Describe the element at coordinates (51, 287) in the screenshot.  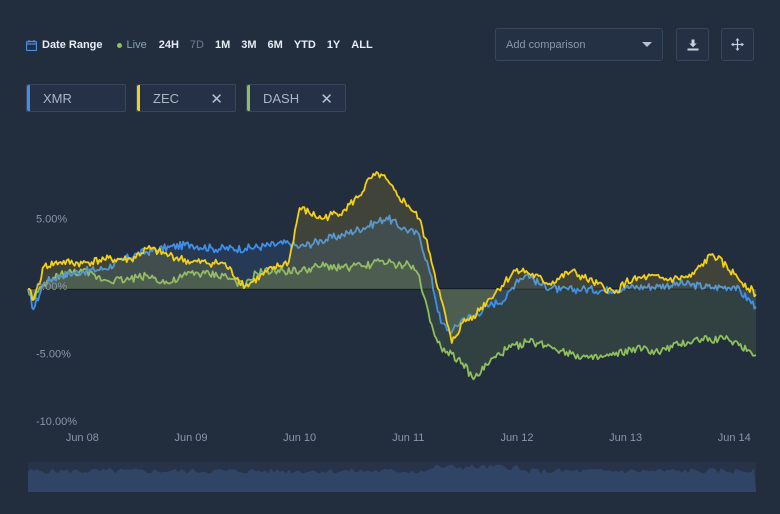
I see `y-tick-label: 0.00%` at that location.